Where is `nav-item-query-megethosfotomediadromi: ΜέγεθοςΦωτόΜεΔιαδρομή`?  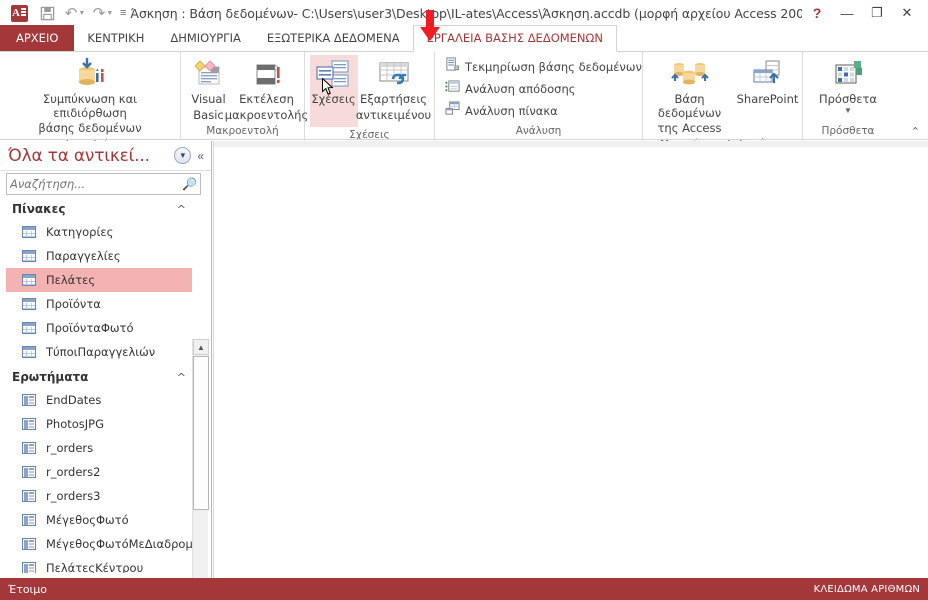
nav-item-query-megethosfotomediadromi: ΜέγεθοςΦωτόΜεΔιαδρομή is located at coordinates (99, 544).